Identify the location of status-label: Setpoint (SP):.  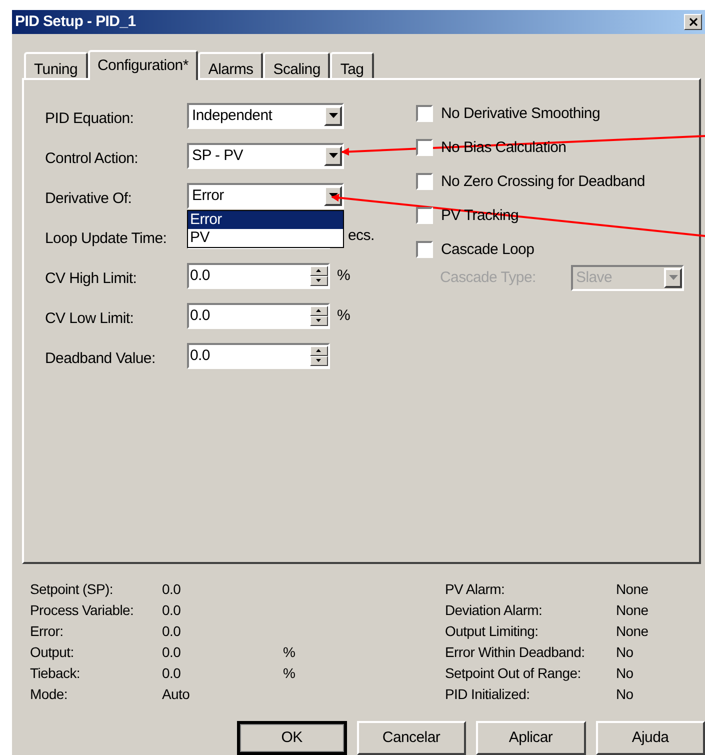
(72, 589).